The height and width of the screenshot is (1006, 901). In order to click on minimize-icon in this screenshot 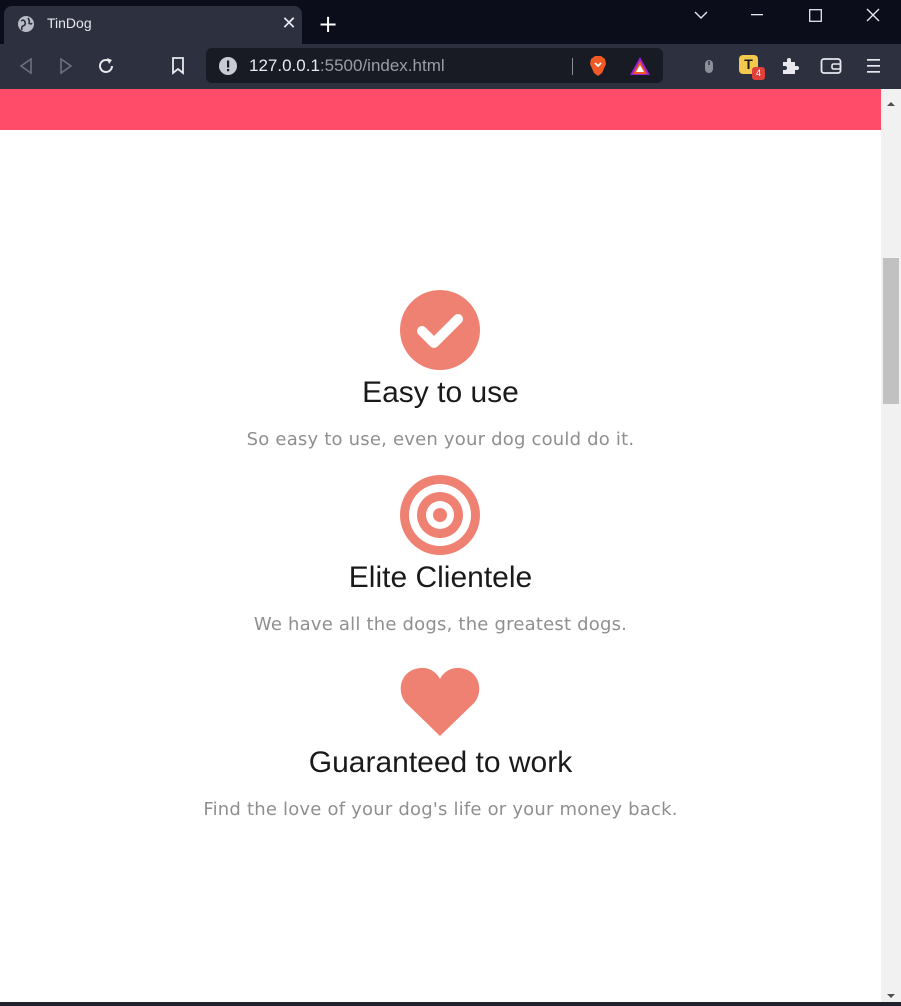, I will do `click(757, 15)`.